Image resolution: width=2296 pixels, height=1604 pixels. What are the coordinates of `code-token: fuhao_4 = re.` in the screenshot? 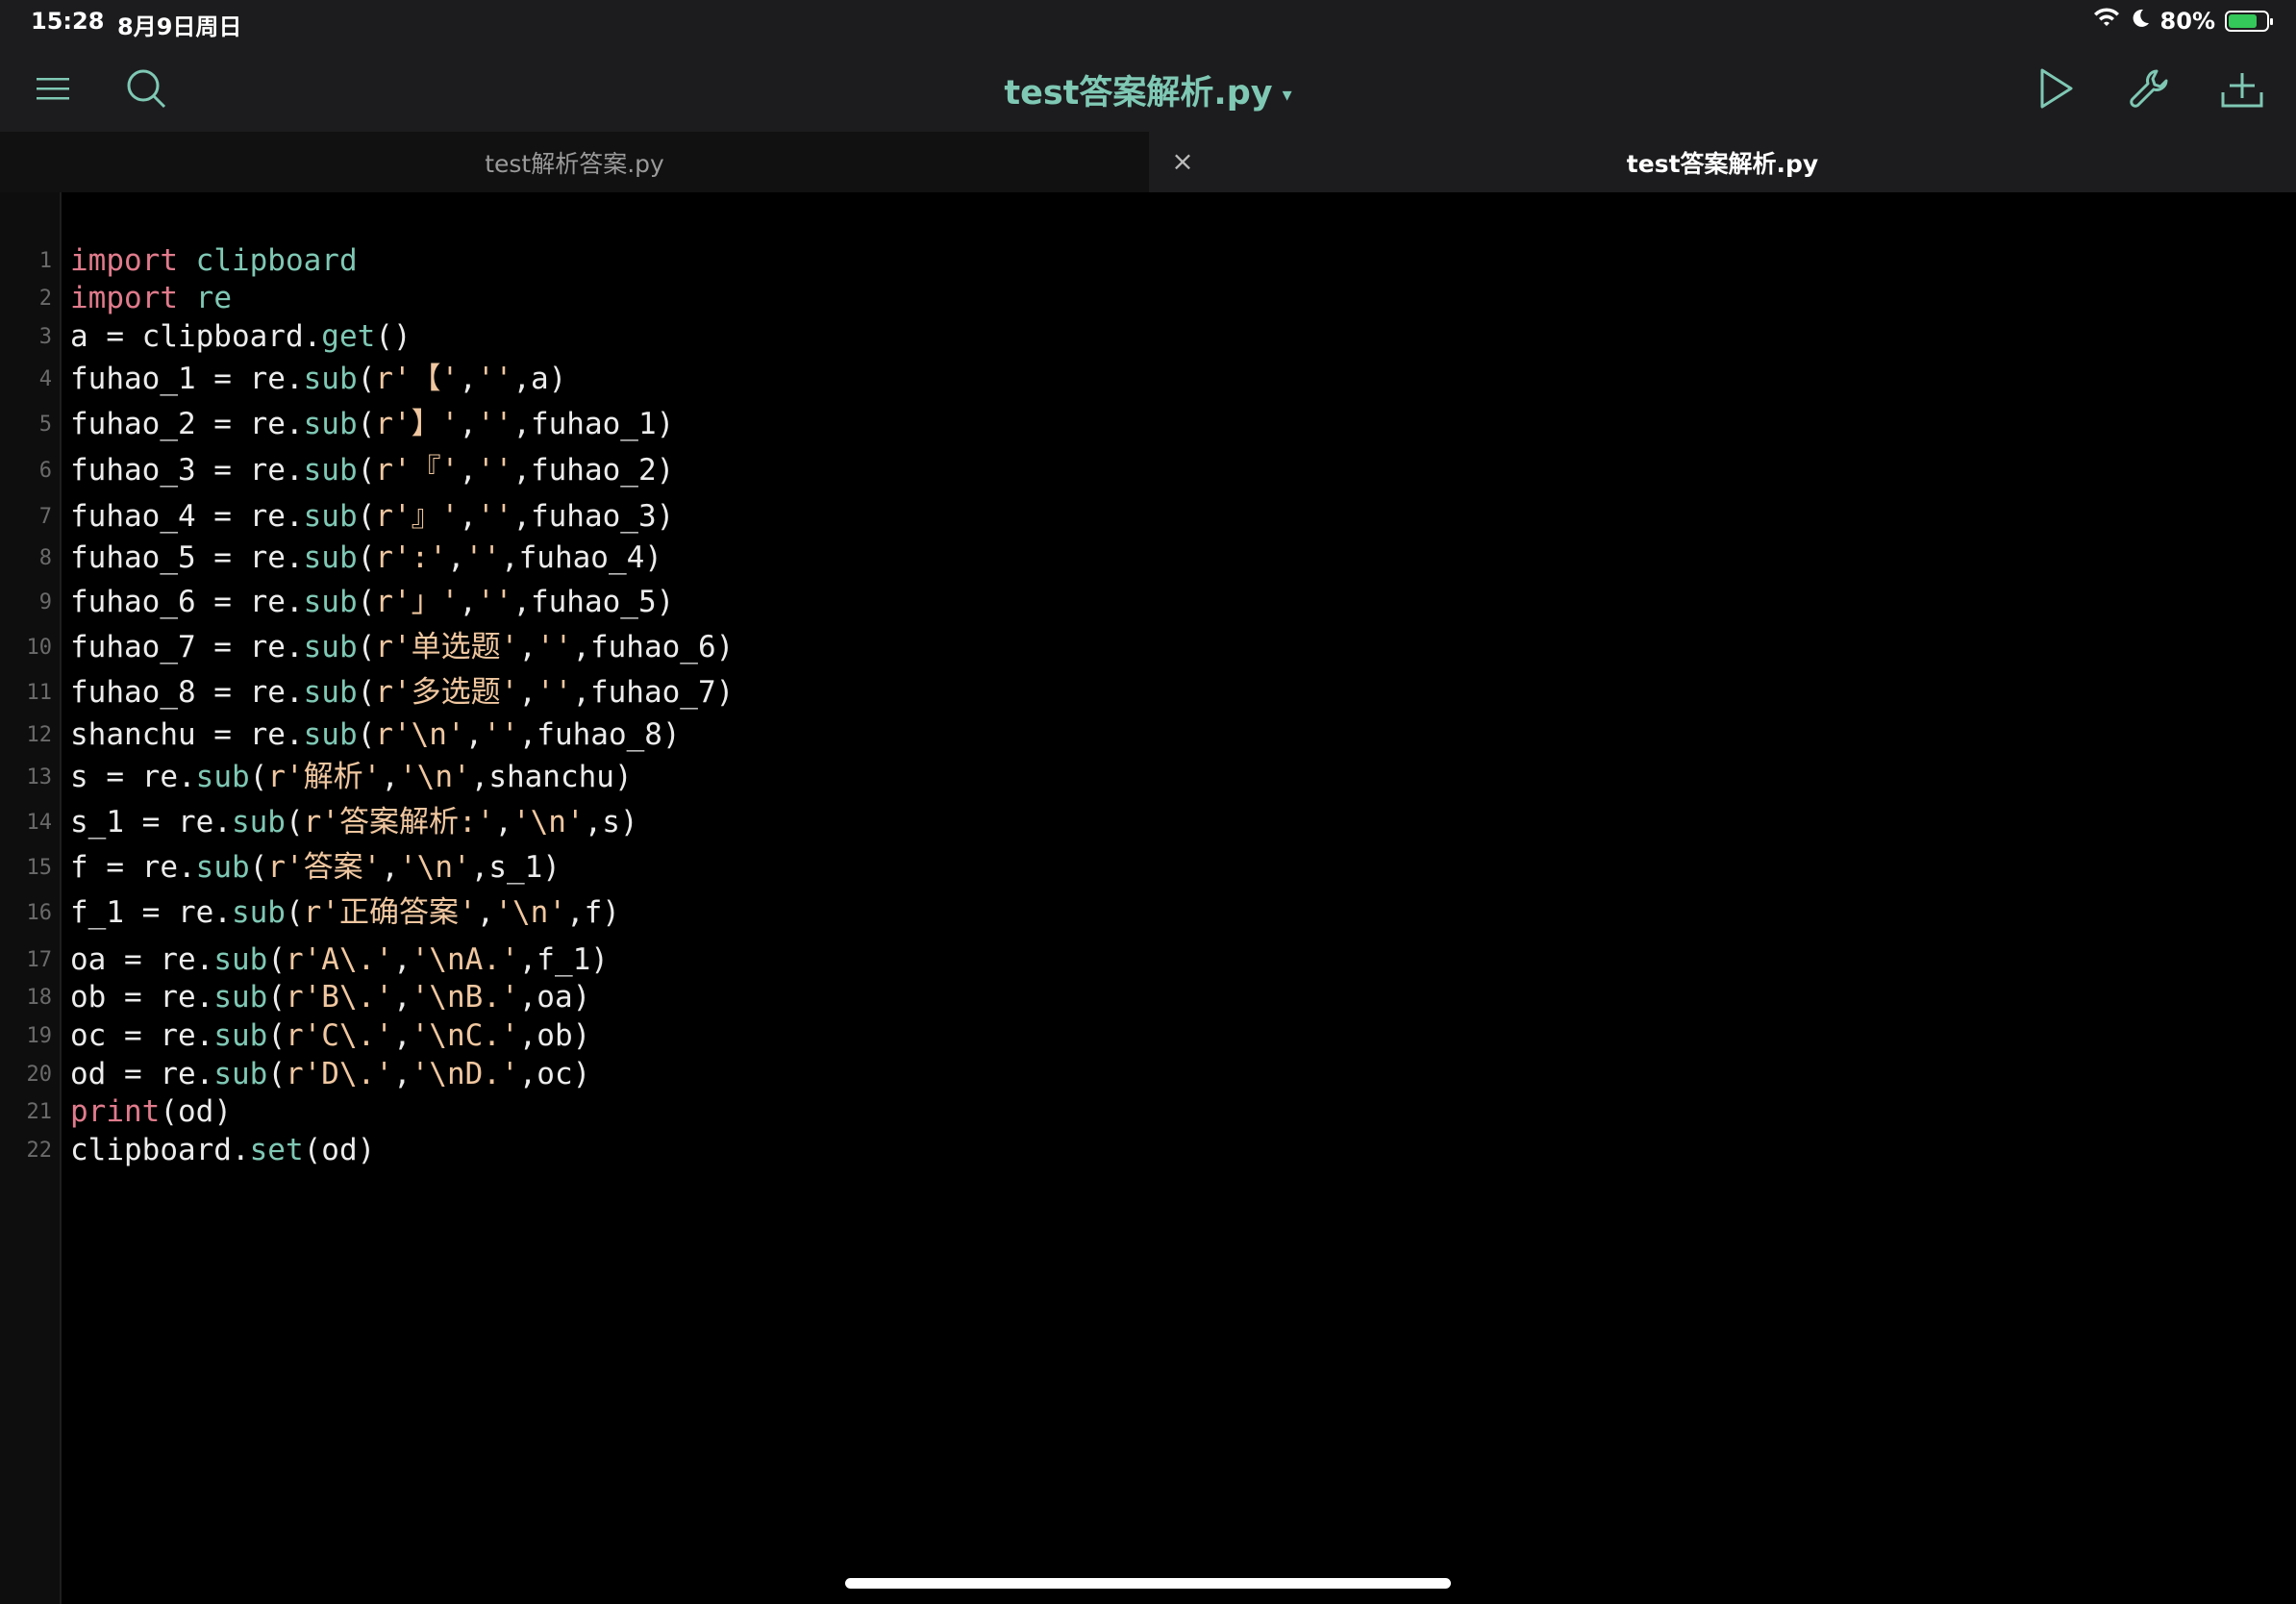 It's located at (187, 516).